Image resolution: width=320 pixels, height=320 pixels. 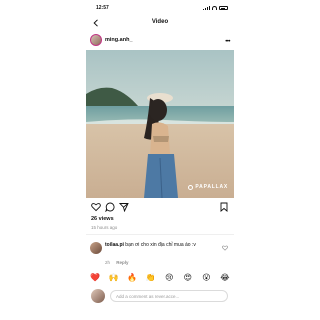 I want to click on status-icons, so click(x=215, y=8).